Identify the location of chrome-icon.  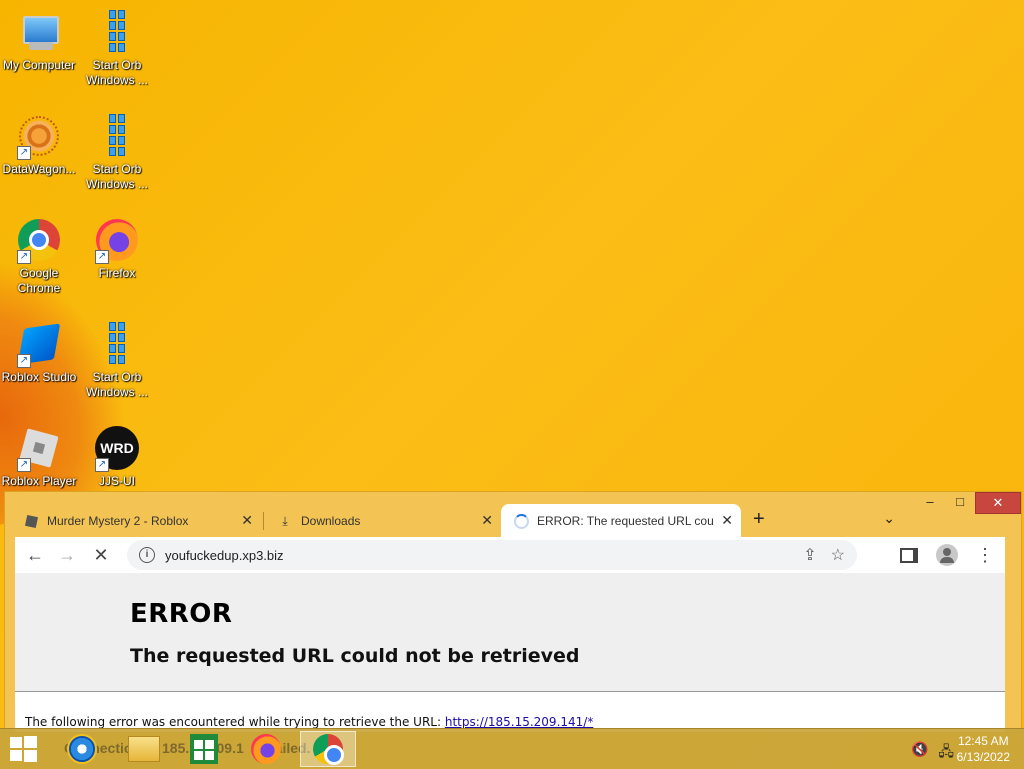
(328, 749).